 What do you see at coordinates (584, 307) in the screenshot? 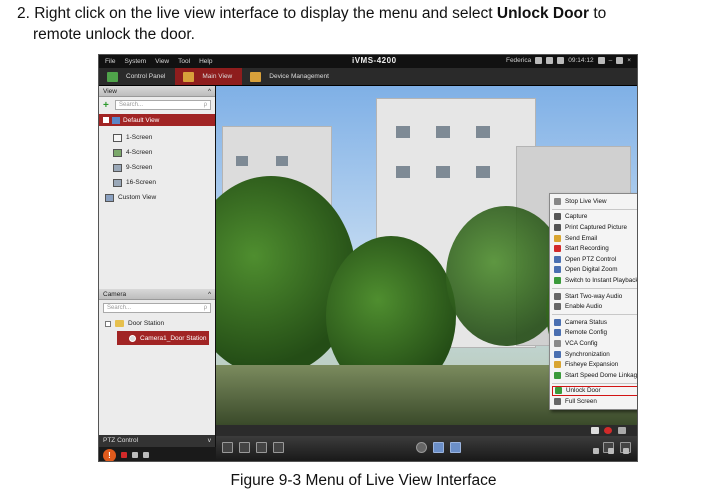
I see `menu-item-label: Enable Audio` at bounding box center [584, 307].